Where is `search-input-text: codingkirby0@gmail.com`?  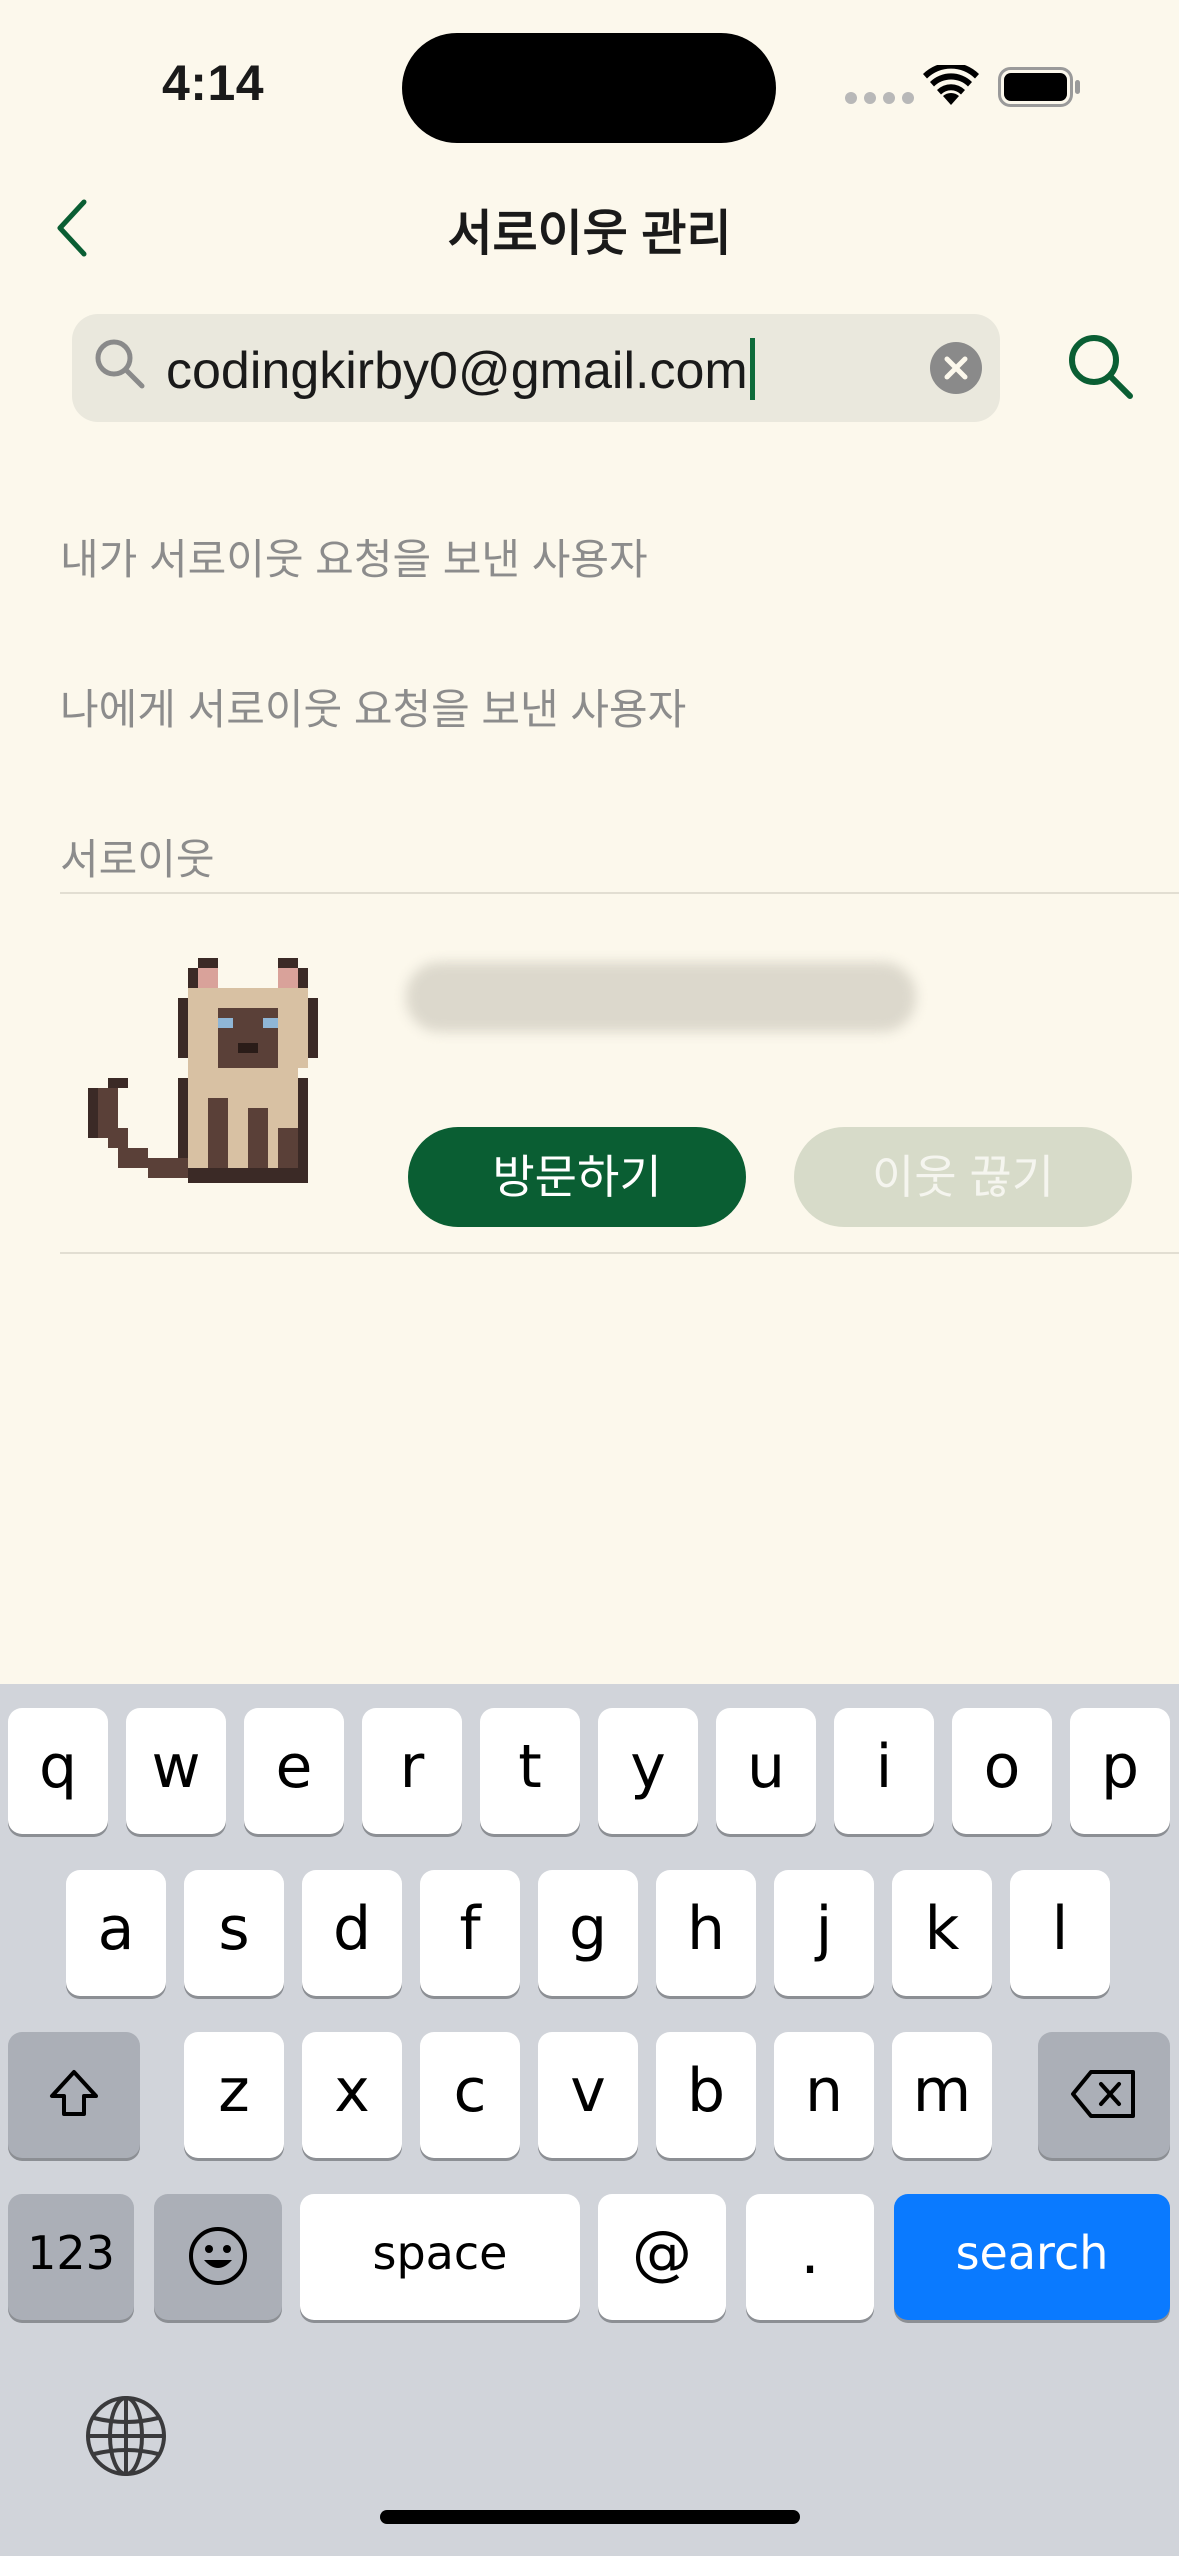
search-input-text: codingkirby0@gmail.com is located at coordinates (460, 369).